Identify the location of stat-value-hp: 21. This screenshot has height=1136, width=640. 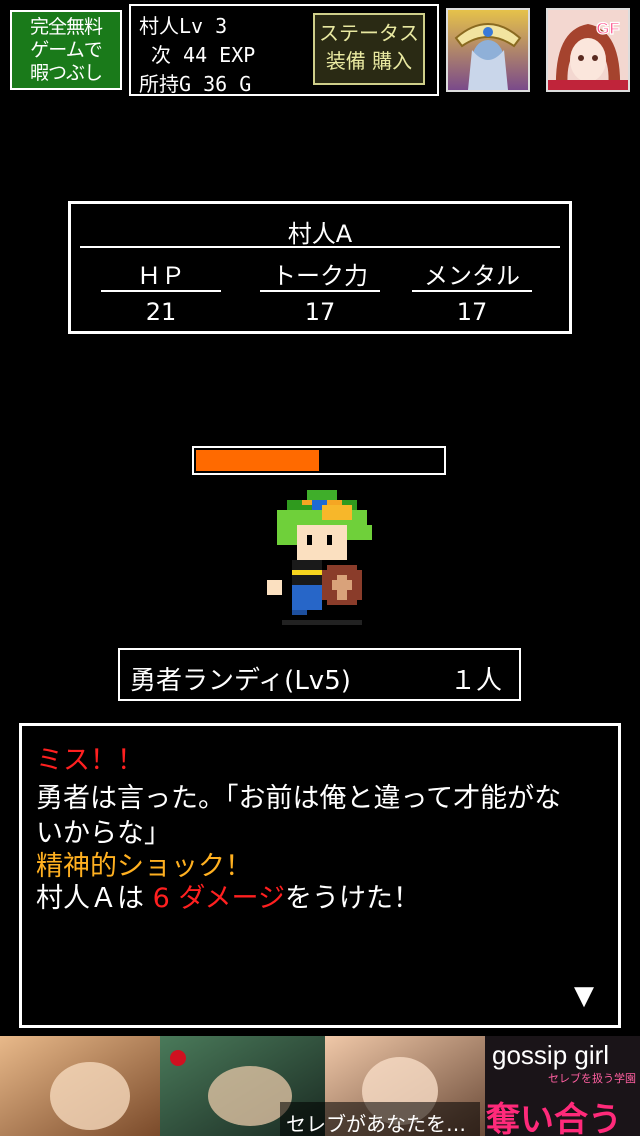
(161, 312).